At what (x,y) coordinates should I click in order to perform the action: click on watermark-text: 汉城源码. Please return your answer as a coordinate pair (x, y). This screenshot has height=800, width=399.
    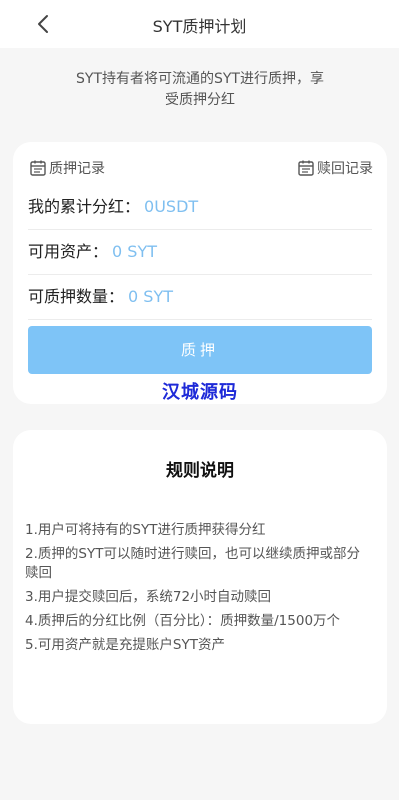
    Looking at the image, I should click on (200, 392).